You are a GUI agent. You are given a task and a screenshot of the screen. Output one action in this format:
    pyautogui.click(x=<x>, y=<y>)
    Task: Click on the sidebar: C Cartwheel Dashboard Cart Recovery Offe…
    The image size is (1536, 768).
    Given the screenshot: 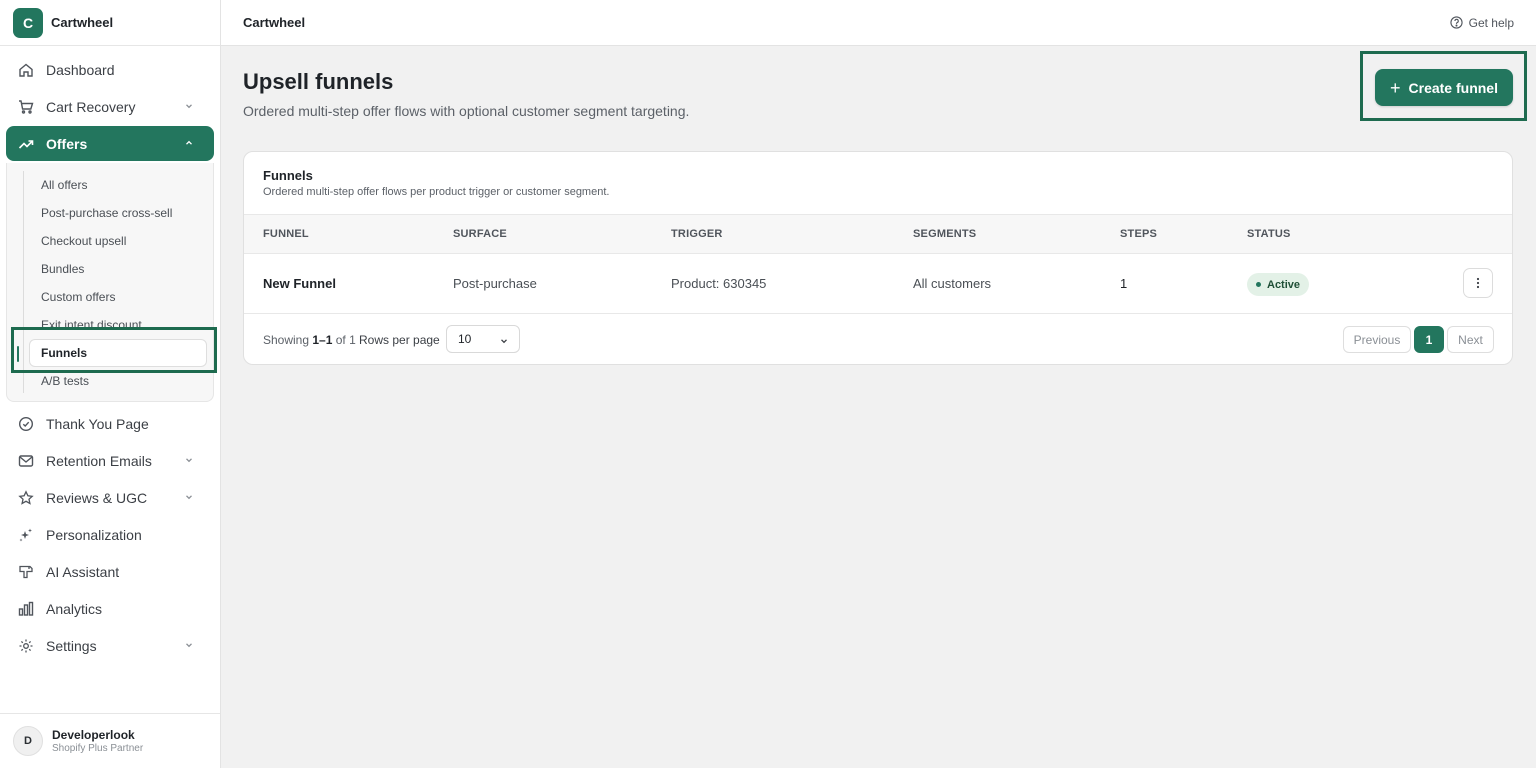 What is the action you would take?
    pyautogui.click(x=110, y=384)
    